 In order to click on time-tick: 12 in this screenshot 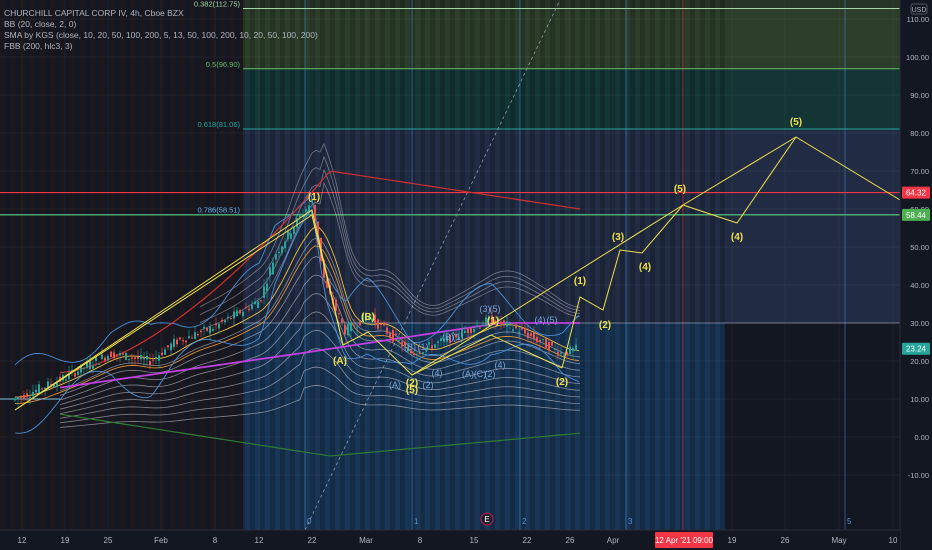, I will do `click(22, 540)`.